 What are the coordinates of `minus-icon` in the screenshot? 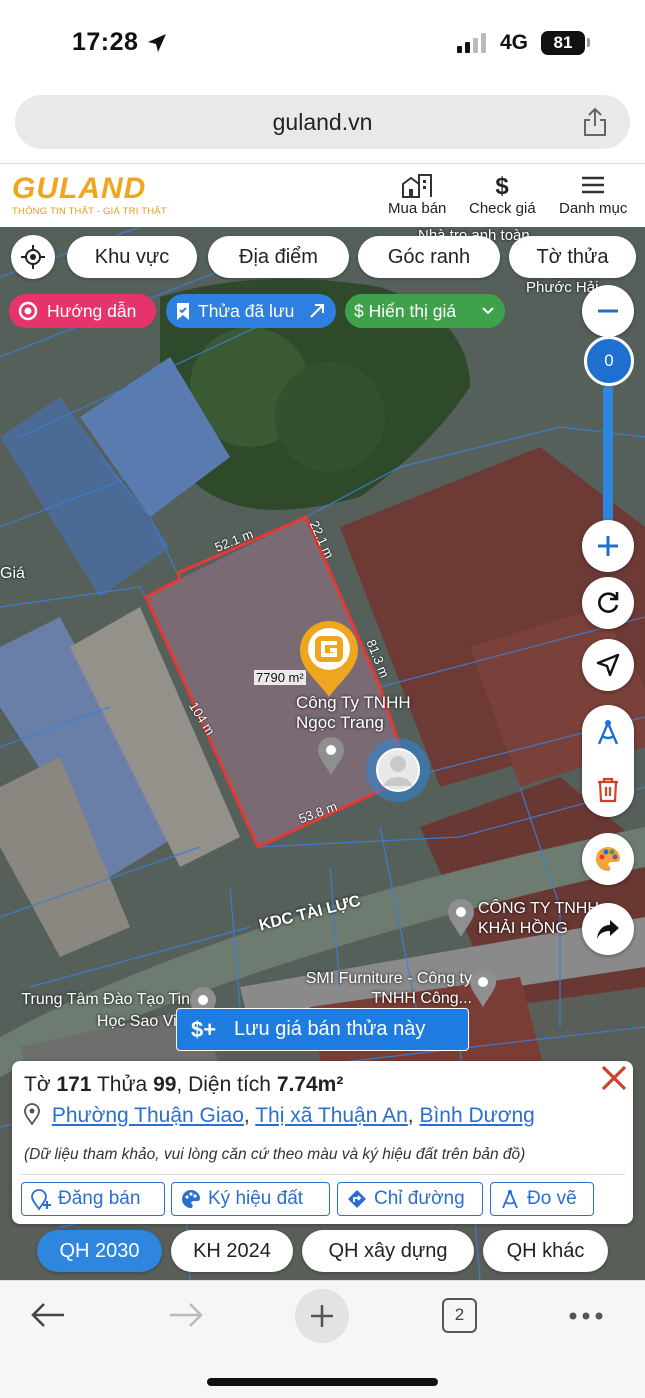 It's located at (608, 311).